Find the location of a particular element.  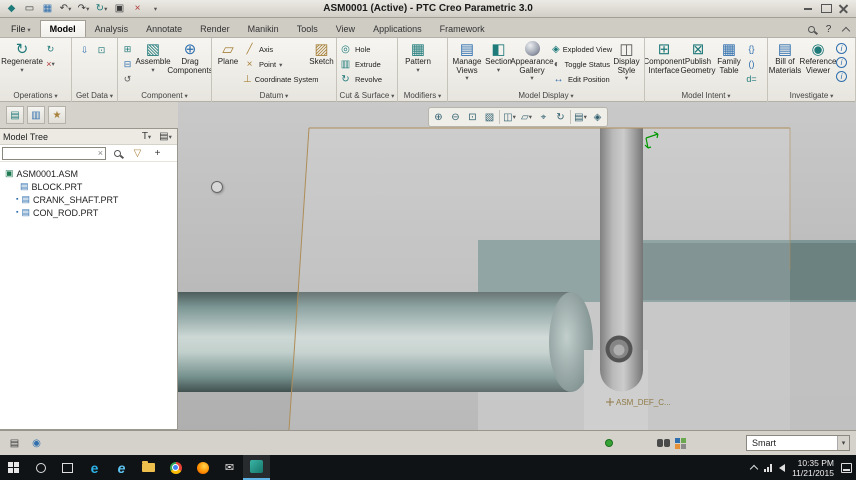

window-switch-icon: ▣ is located at coordinates (119, 8).